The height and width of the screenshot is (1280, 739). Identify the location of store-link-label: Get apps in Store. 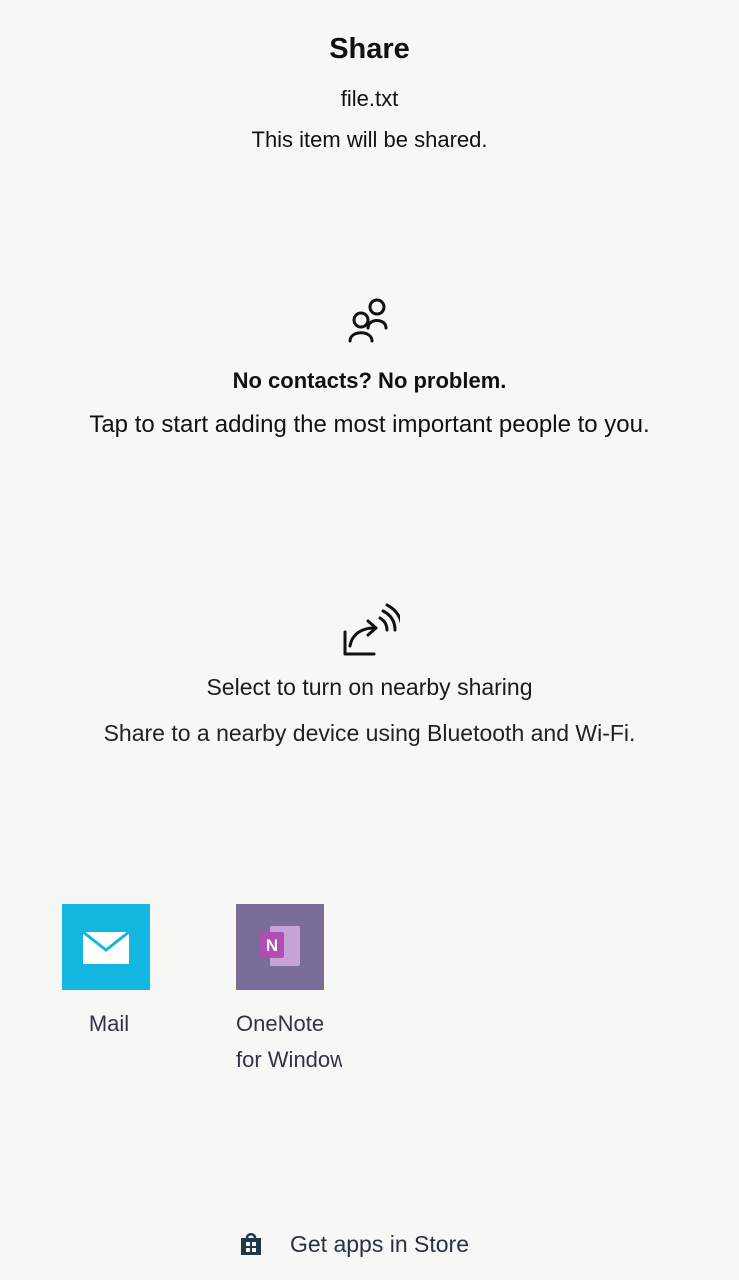
(379, 1243).